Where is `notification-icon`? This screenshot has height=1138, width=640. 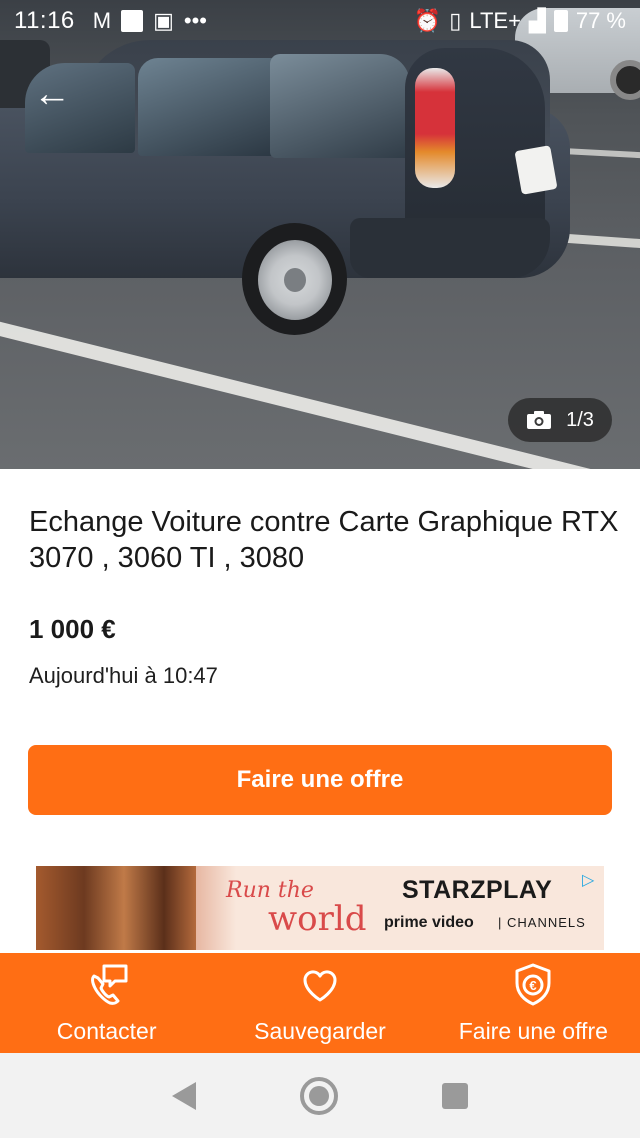
notification-icon is located at coordinates (132, 21).